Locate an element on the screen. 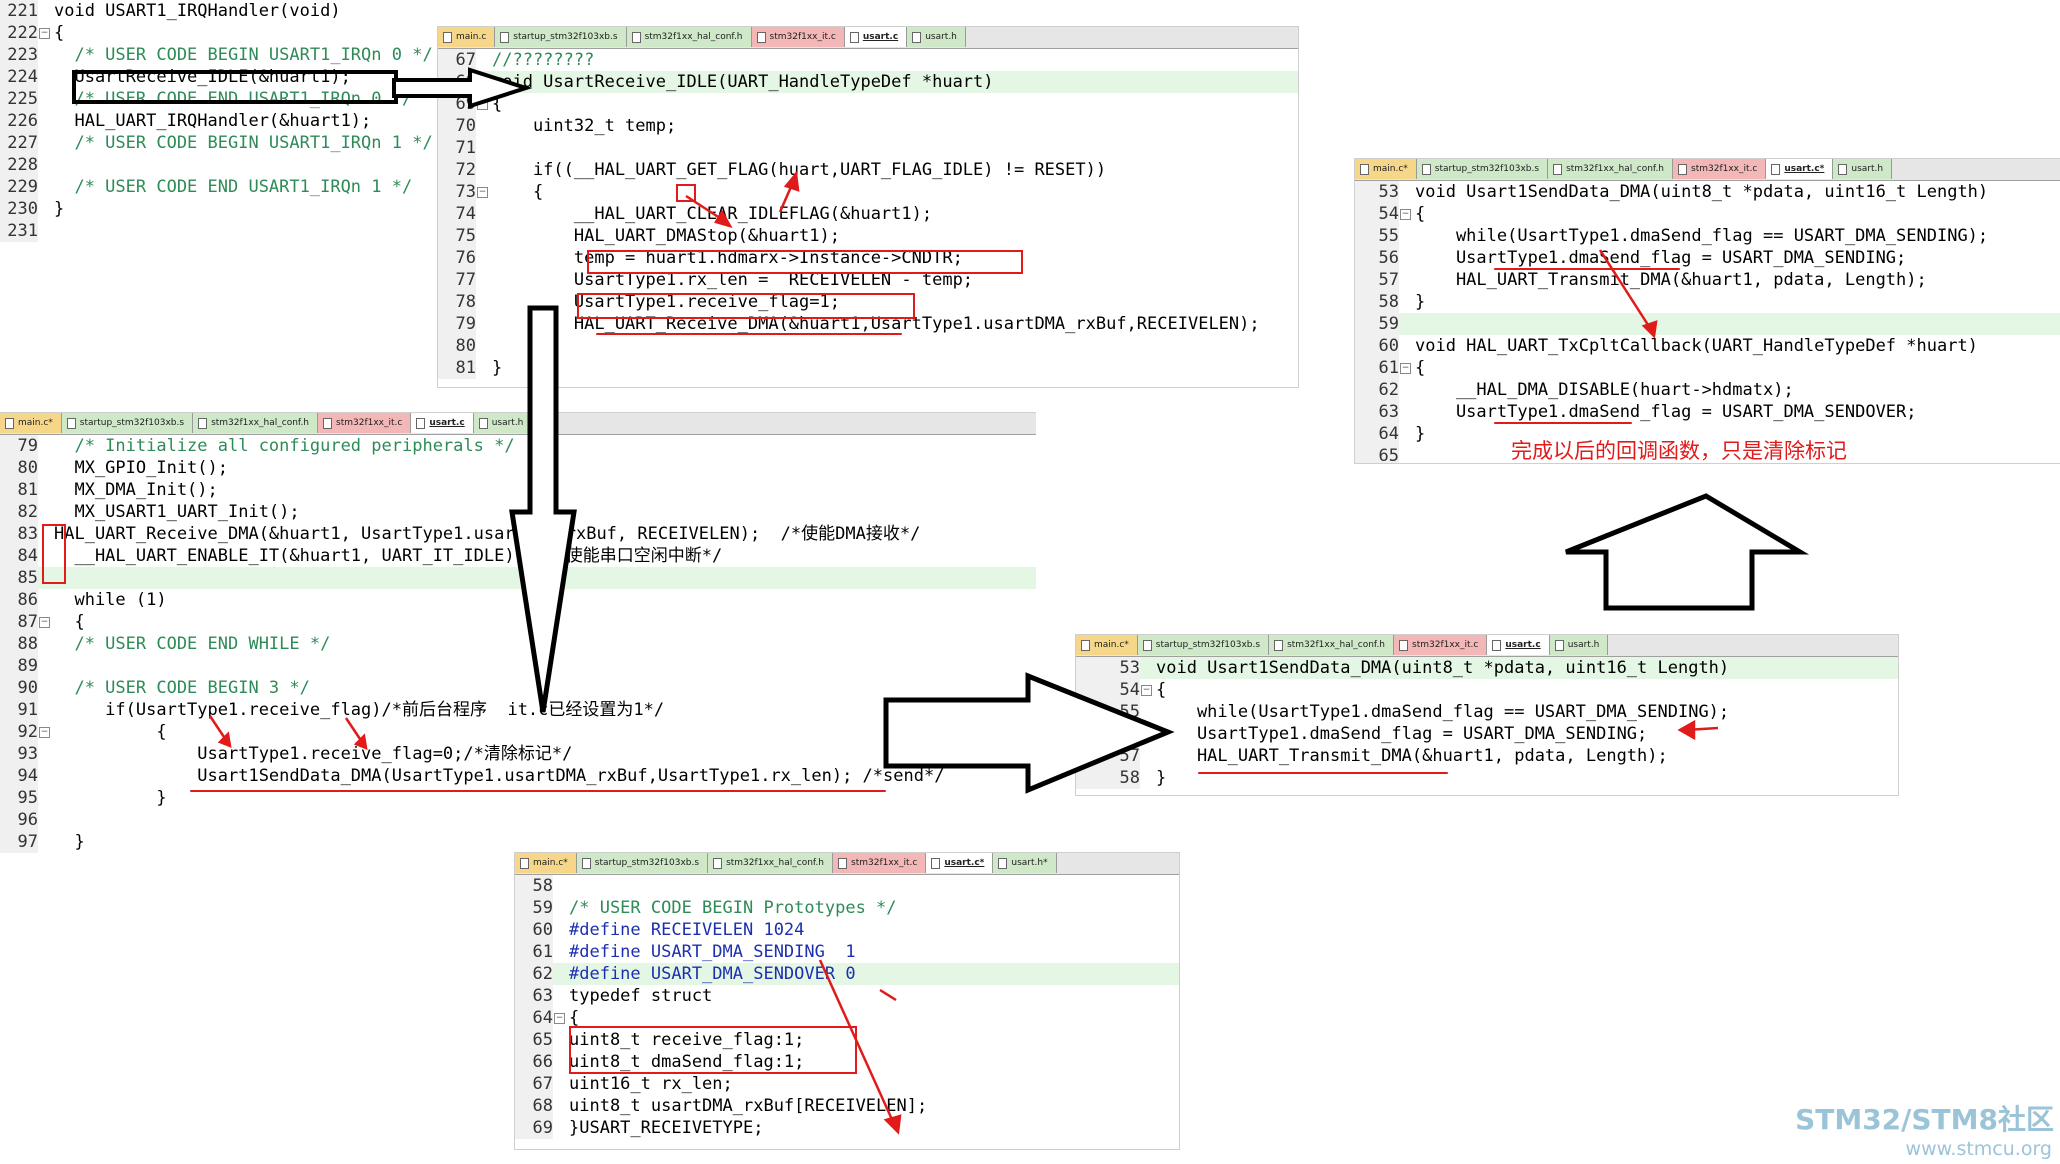 The height and width of the screenshot is (1164, 2060). arrow-down-icon is located at coordinates (543, 509).